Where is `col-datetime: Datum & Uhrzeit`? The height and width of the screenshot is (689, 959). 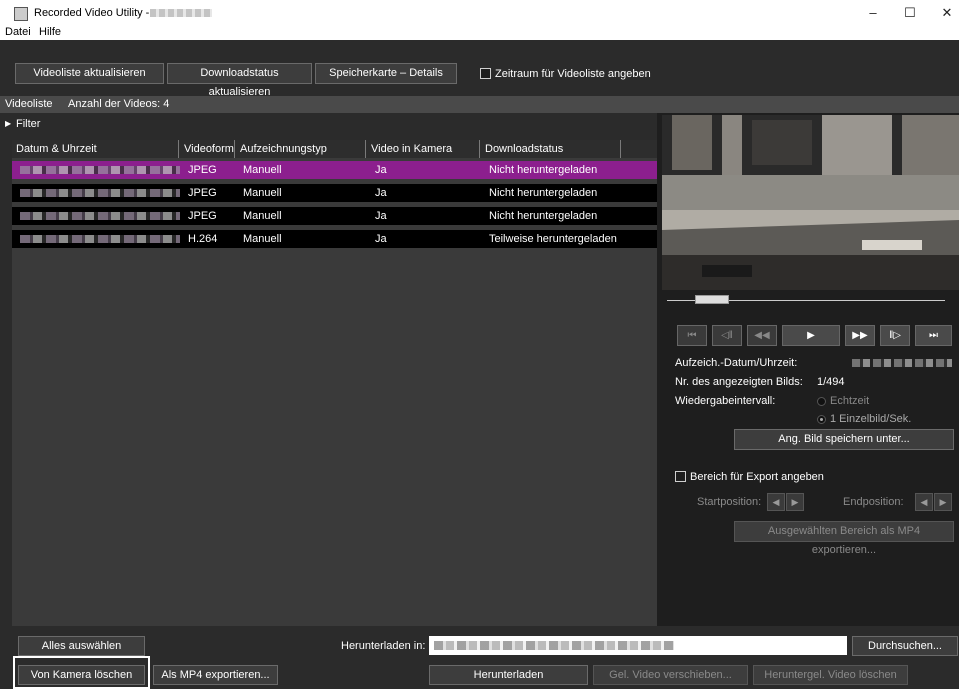
col-datetime: Datum & Uhrzeit is located at coordinates (95, 149).